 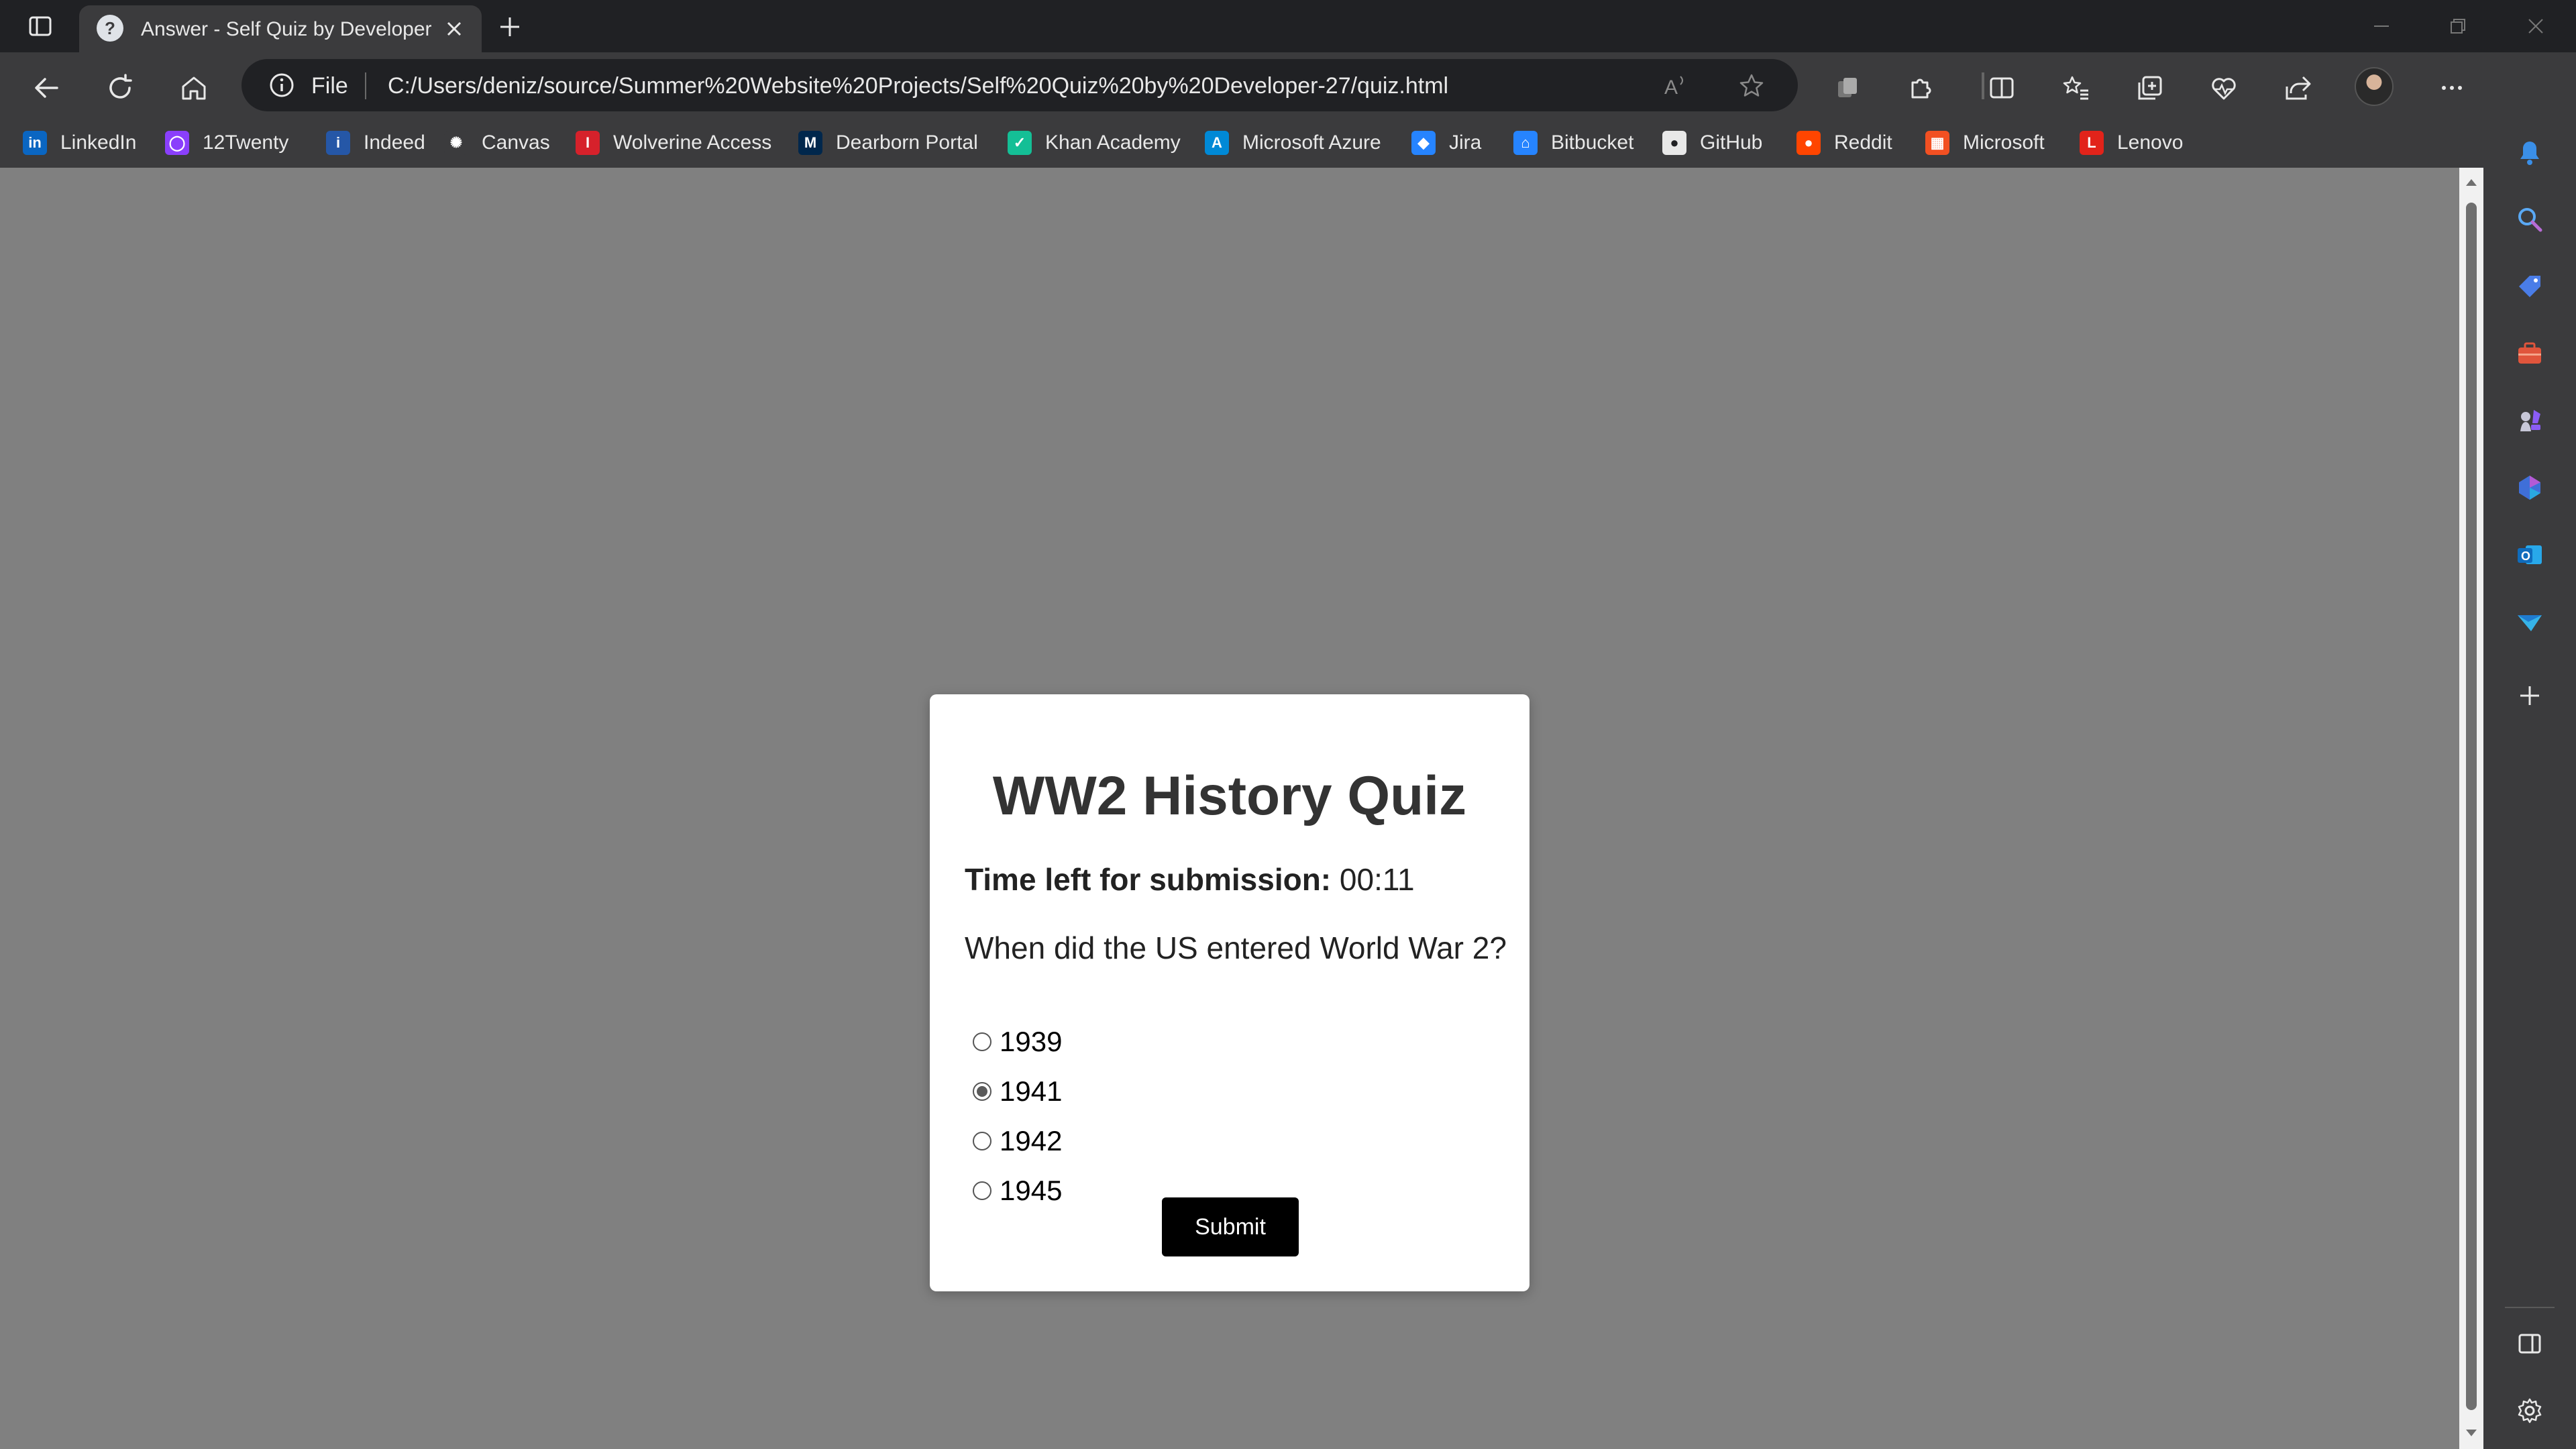 What do you see at coordinates (394, 142) in the screenshot?
I see `favorite-label: Indeed` at bounding box center [394, 142].